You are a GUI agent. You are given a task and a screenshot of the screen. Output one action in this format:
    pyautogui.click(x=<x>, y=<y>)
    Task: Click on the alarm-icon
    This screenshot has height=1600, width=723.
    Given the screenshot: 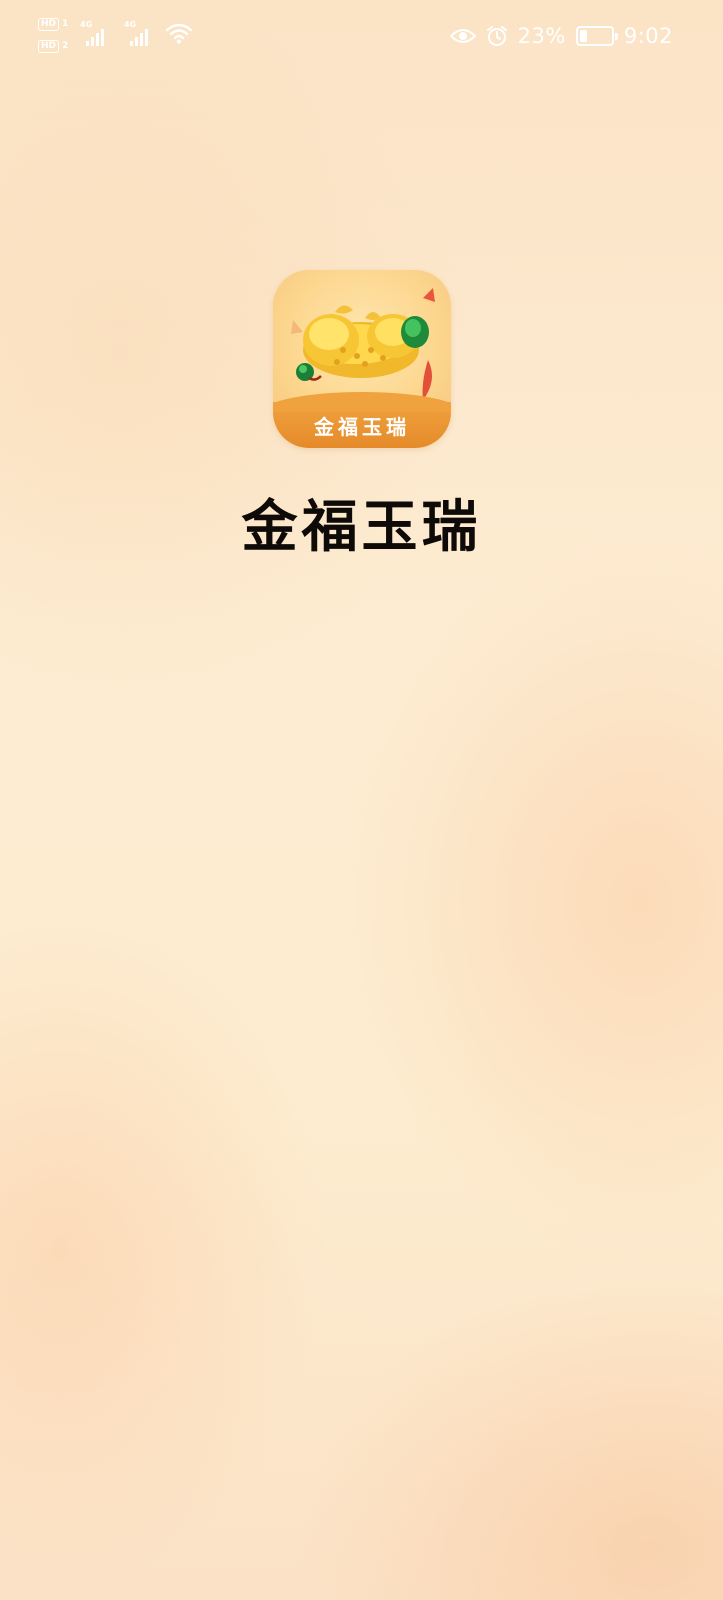 What is the action you would take?
    pyautogui.click(x=496, y=36)
    